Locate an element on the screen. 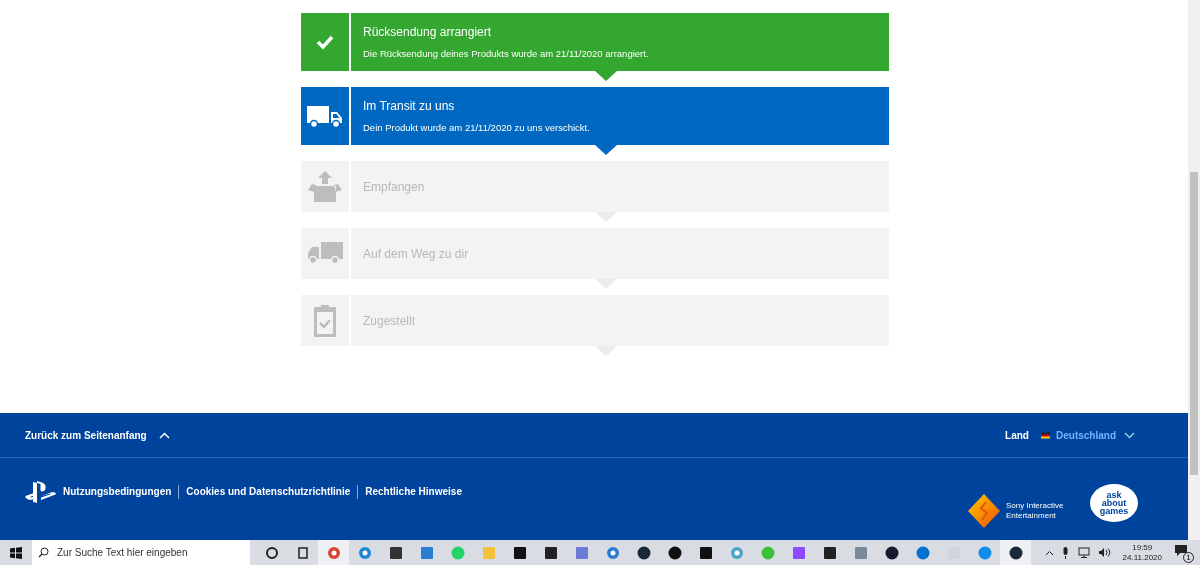  back-to-top-link: Zurück zum Seitenanfang is located at coordinates (86, 435).